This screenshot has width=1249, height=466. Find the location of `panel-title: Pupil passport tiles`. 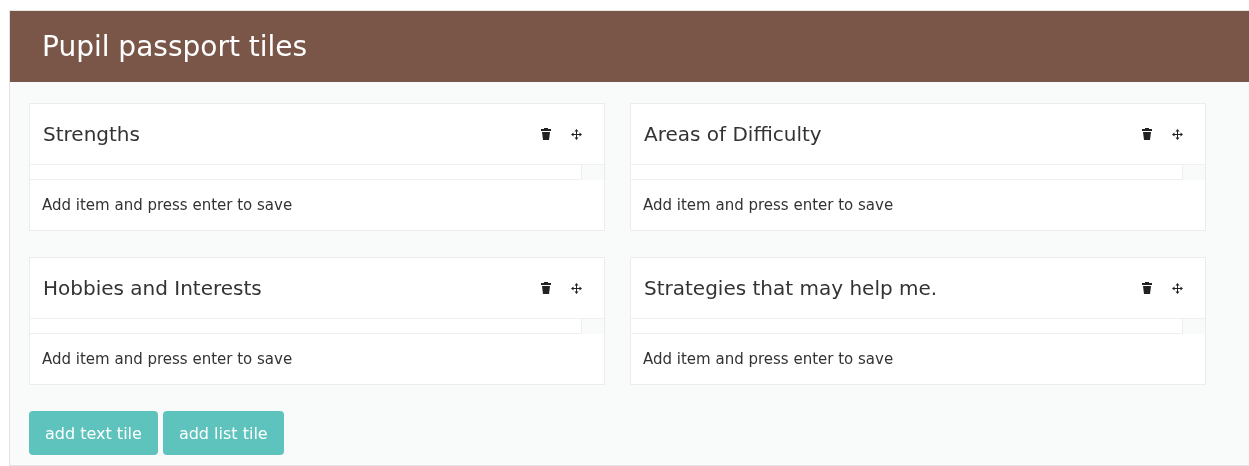

panel-title: Pupil passport tiles is located at coordinates (175, 46).